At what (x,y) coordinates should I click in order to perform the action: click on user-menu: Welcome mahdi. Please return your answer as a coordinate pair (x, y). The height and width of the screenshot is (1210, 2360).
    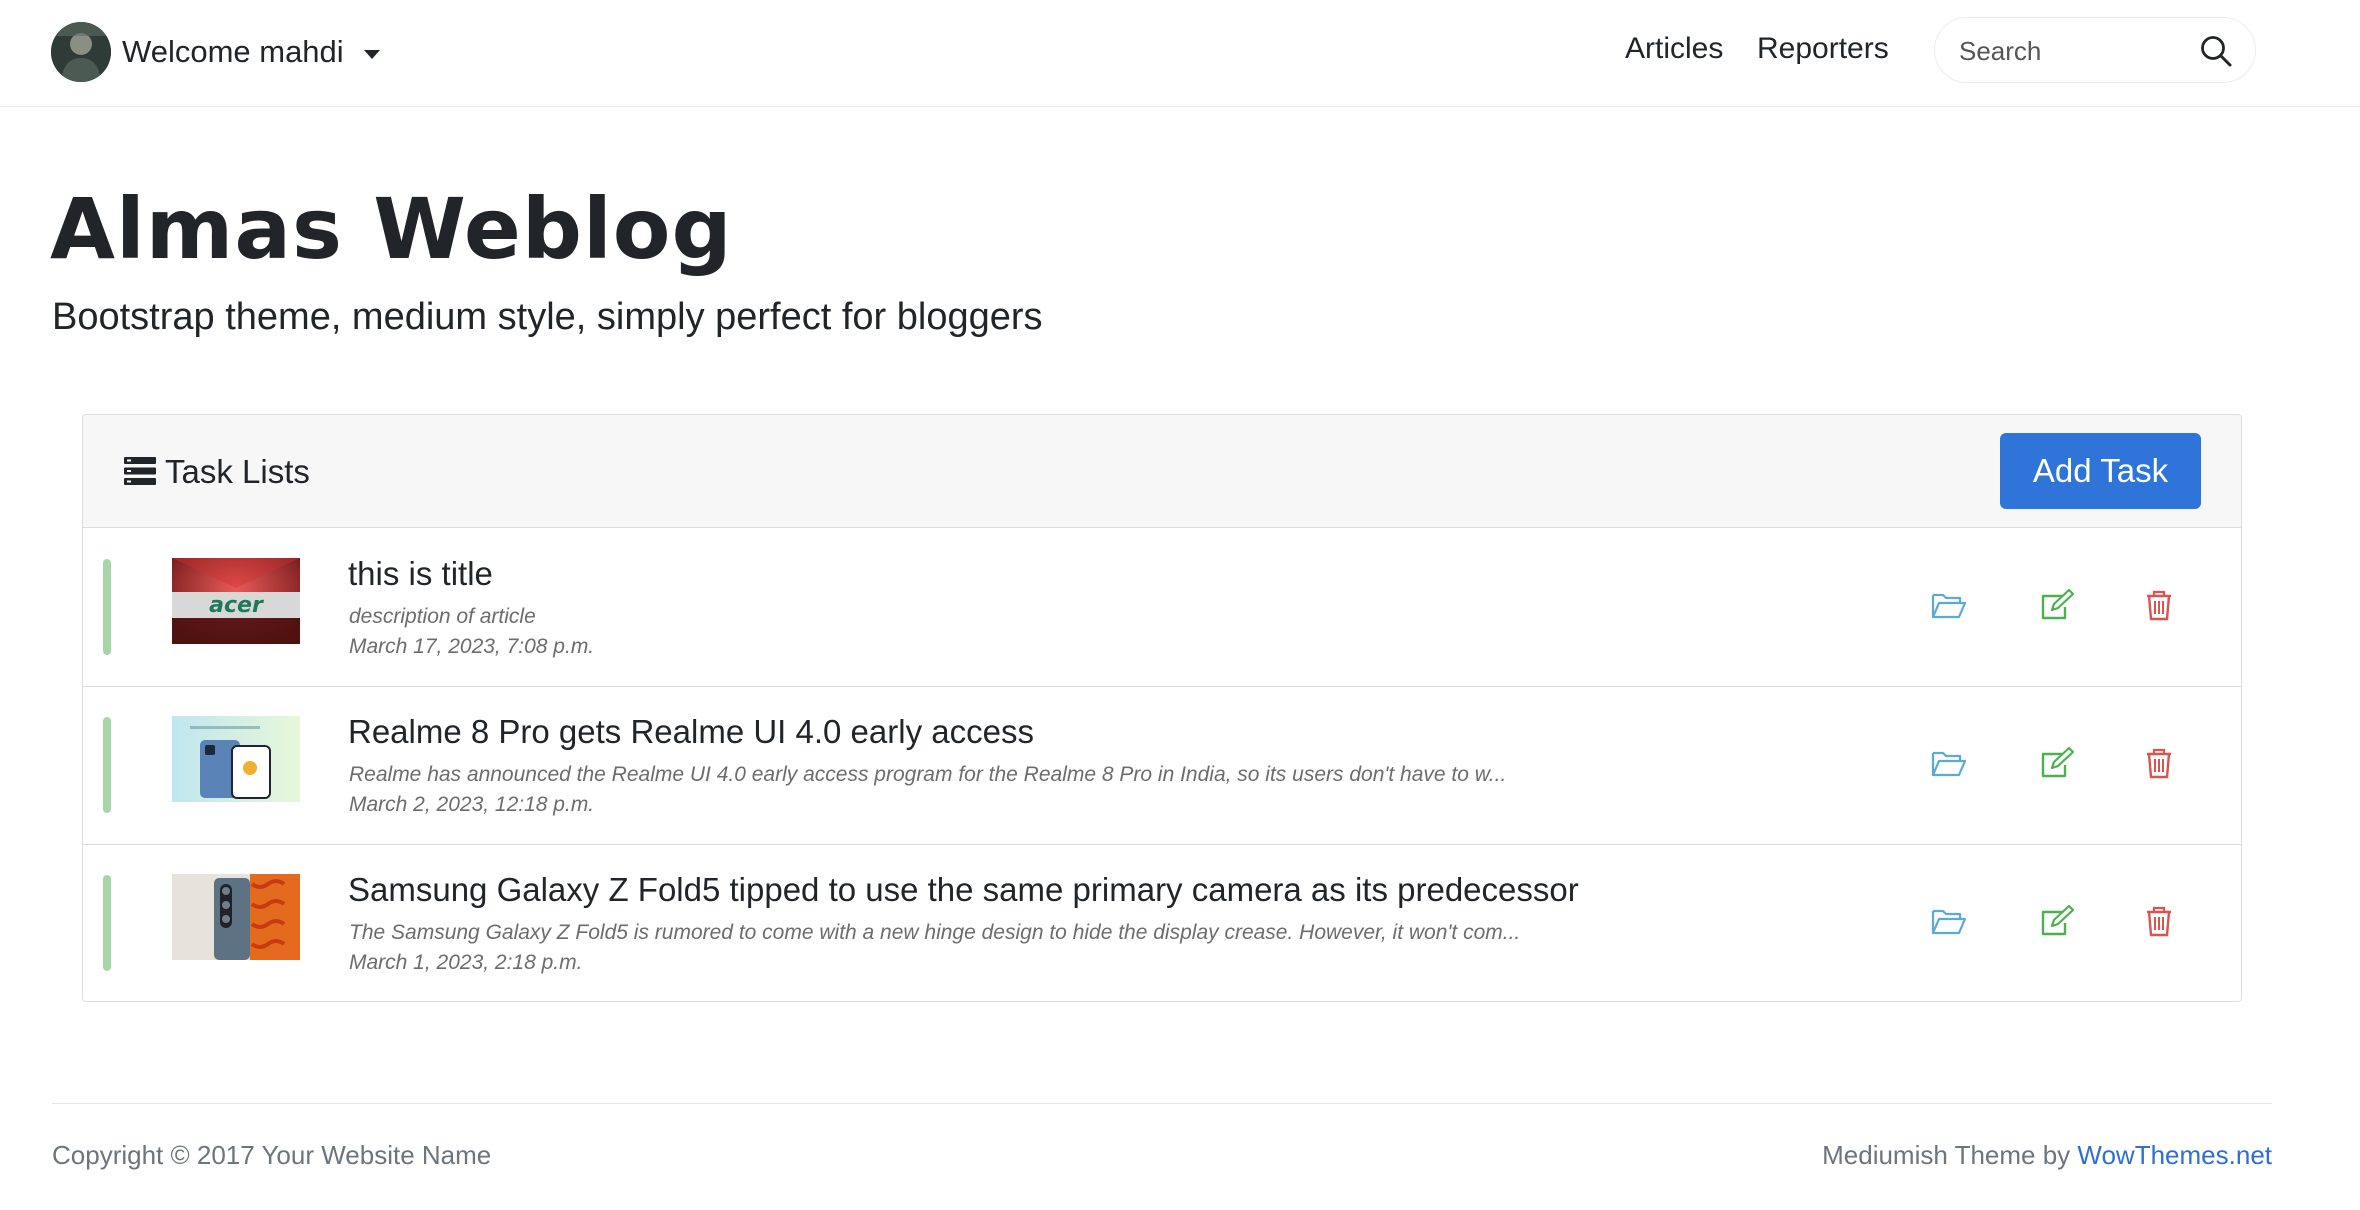
    Looking at the image, I should click on (215, 52).